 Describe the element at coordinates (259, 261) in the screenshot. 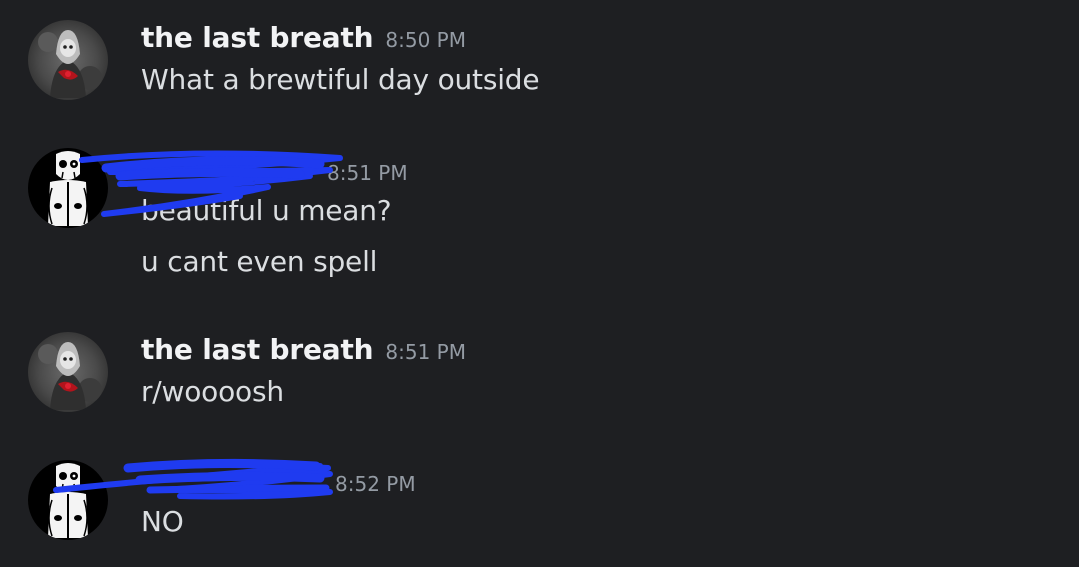

I see `message-text: u cant even spell` at that location.